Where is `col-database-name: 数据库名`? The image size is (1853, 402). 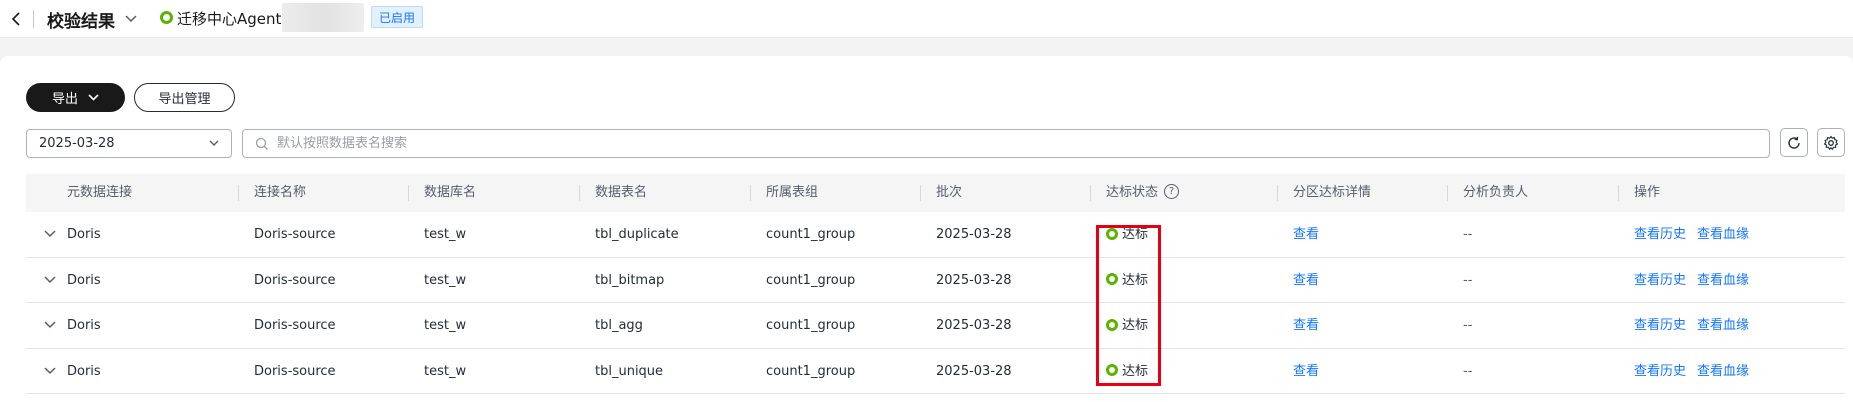
col-database-name: 数据库名 is located at coordinates (450, 192).